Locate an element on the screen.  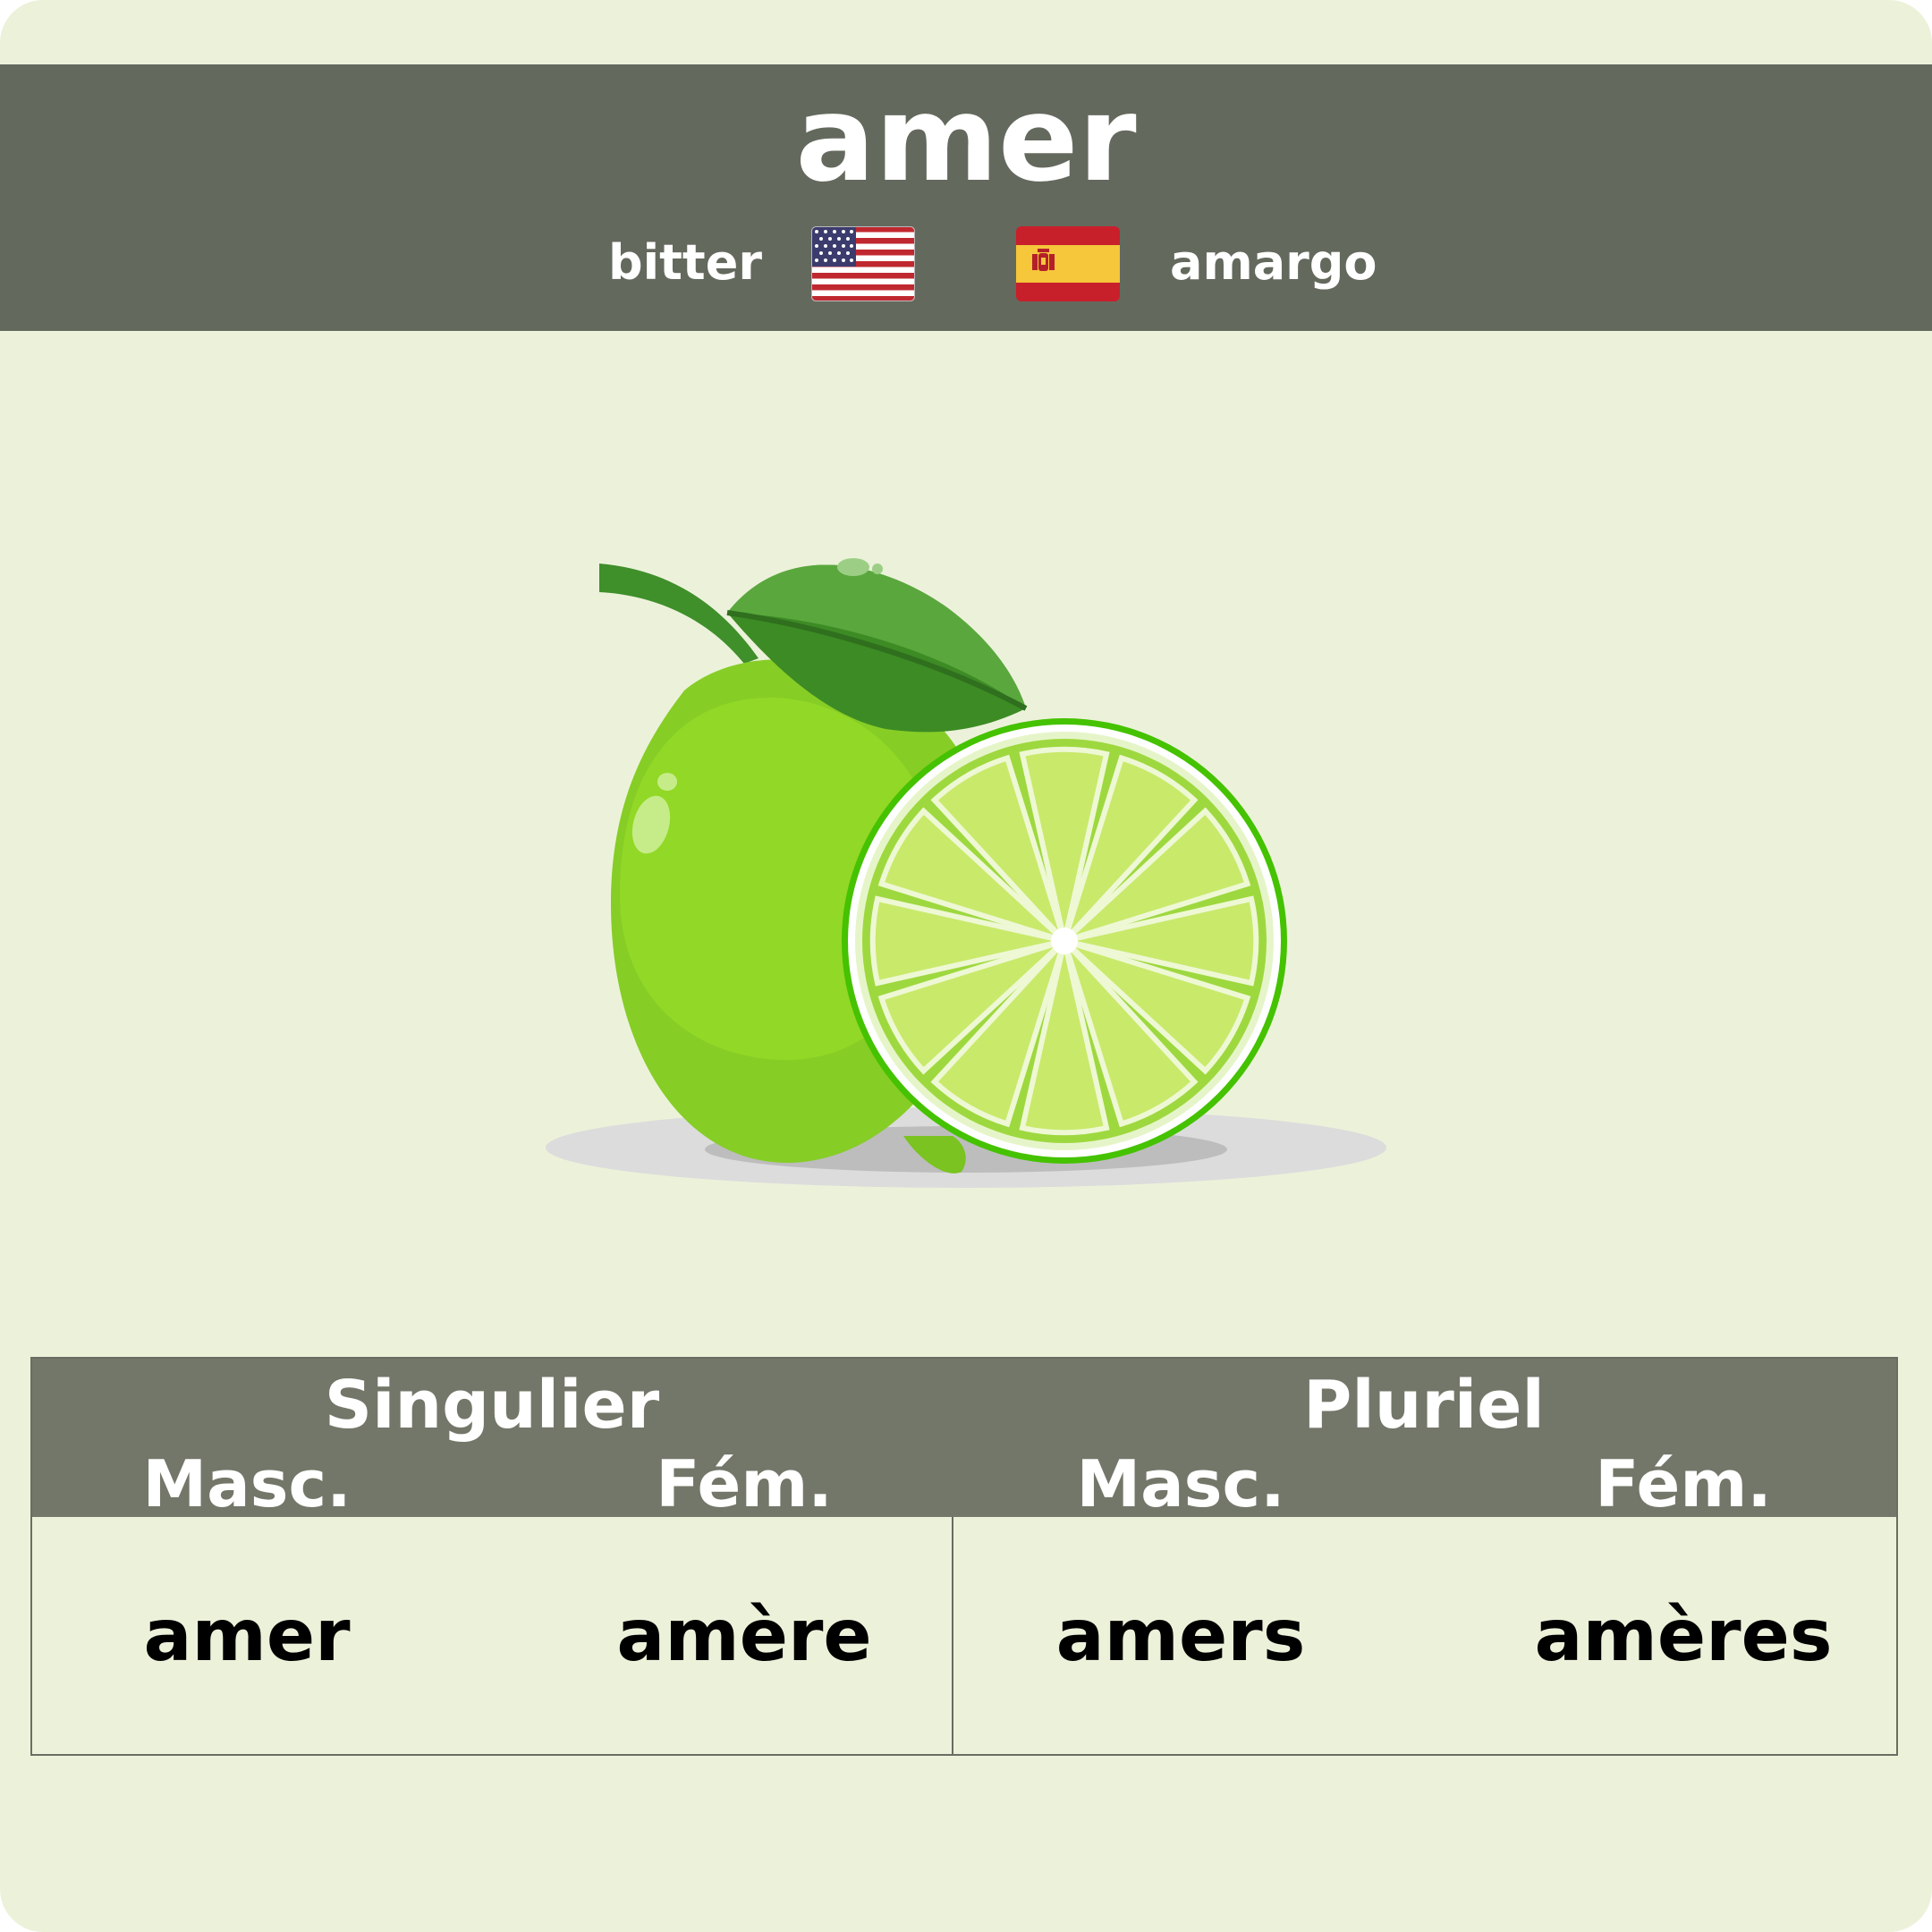
plural-masc-header: Masc. is located at coordinates (1180, 1483).